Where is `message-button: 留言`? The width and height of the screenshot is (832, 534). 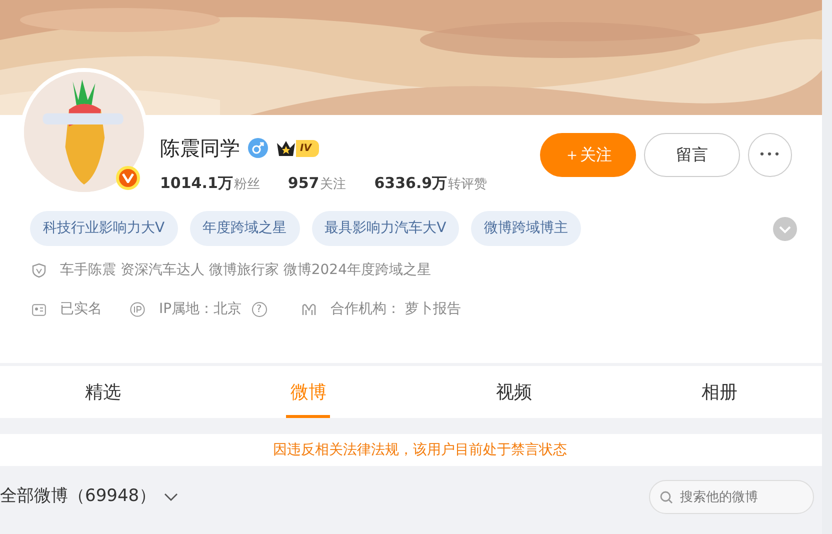
message-button: 留言 is located at coordinates (692, 155).